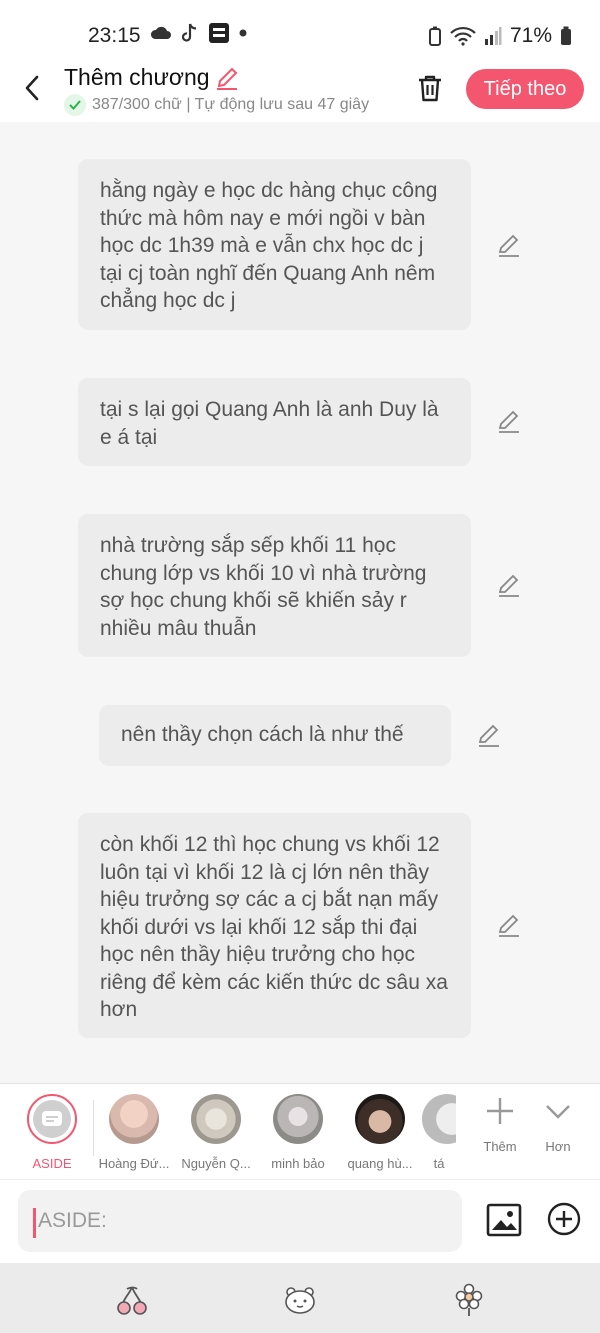  Describe the element at coordinates (525, 89) in the screenshot. I see `next-button: Tiếp theo` at that location.